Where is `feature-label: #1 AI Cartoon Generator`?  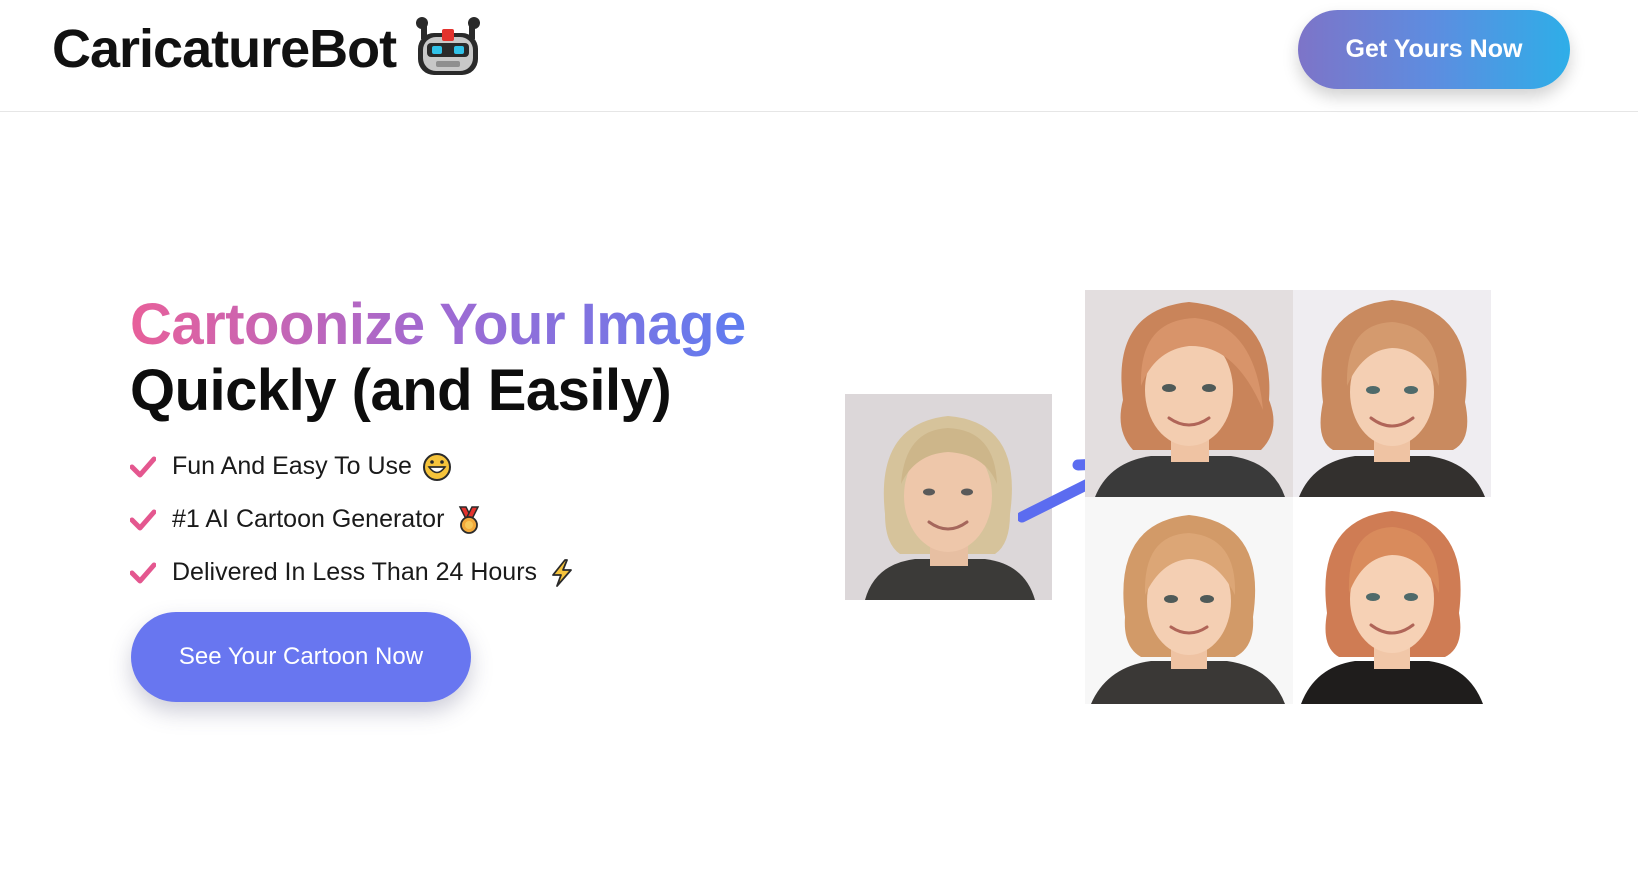 feature-label: #1 AI Cartoon Generator is located at coordinates (308, 519).